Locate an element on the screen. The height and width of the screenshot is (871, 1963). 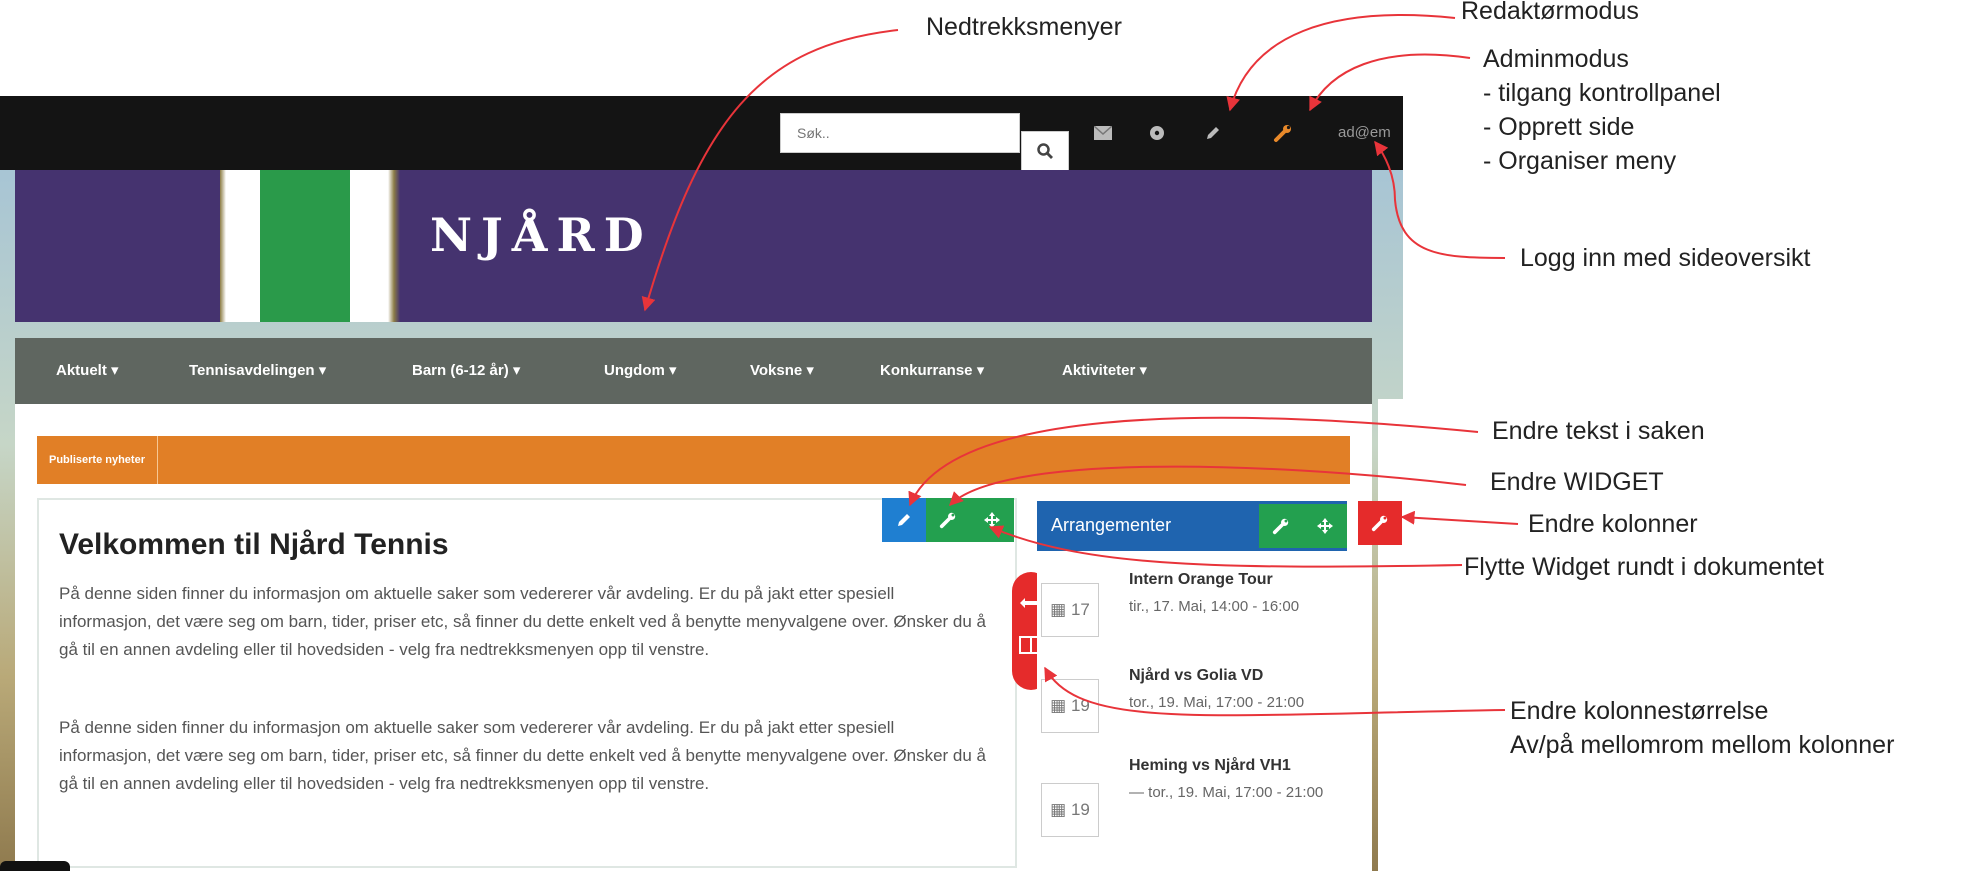
annotation-adminmodus-line: - Organiser meny is located at coordinates (1580, 161).